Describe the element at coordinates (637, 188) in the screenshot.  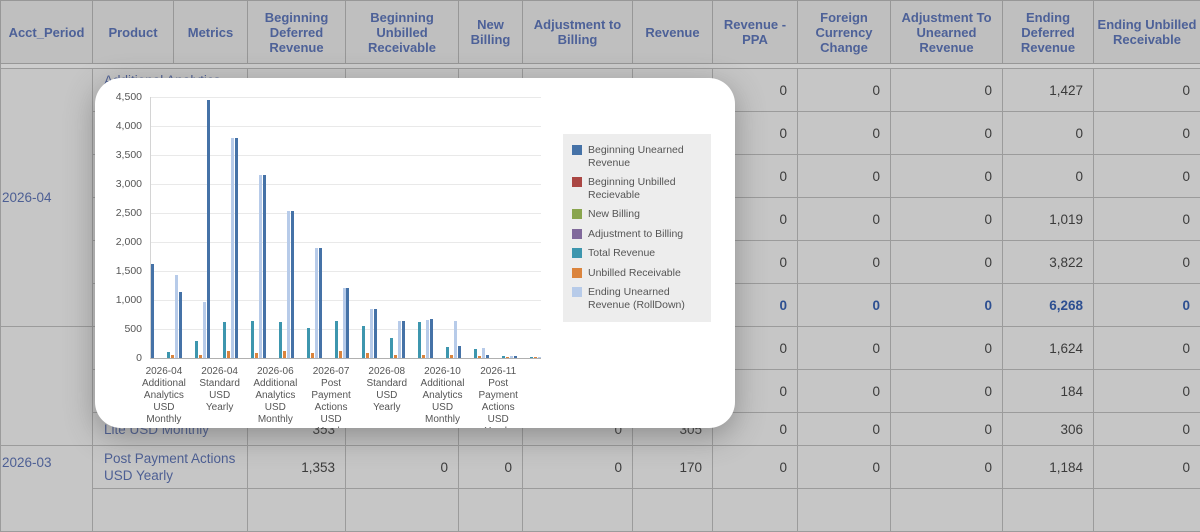
I see `legend-item: Beginning Unbilled Recievable` at that location.